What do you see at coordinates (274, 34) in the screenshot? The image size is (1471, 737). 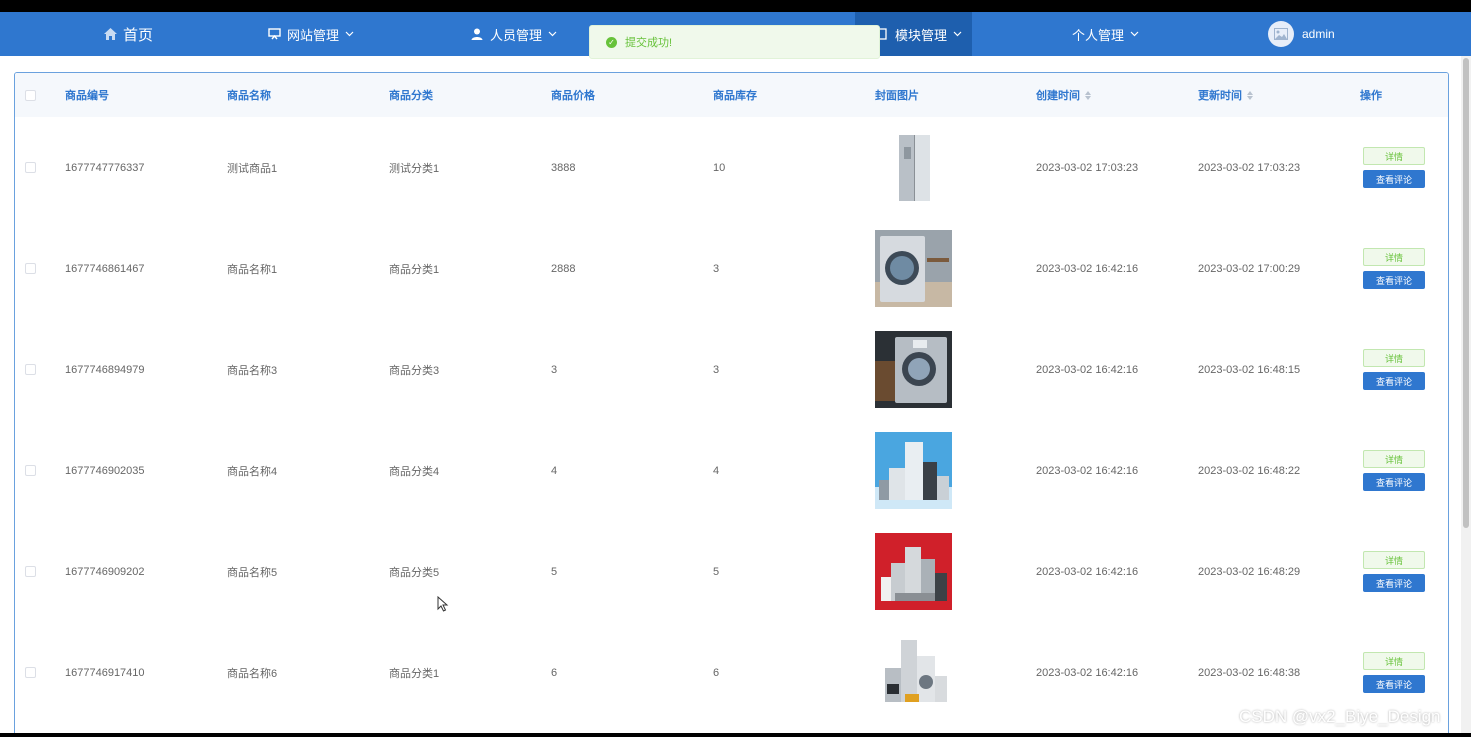 I see `monitor-icon` at bounding box center [274, 34].